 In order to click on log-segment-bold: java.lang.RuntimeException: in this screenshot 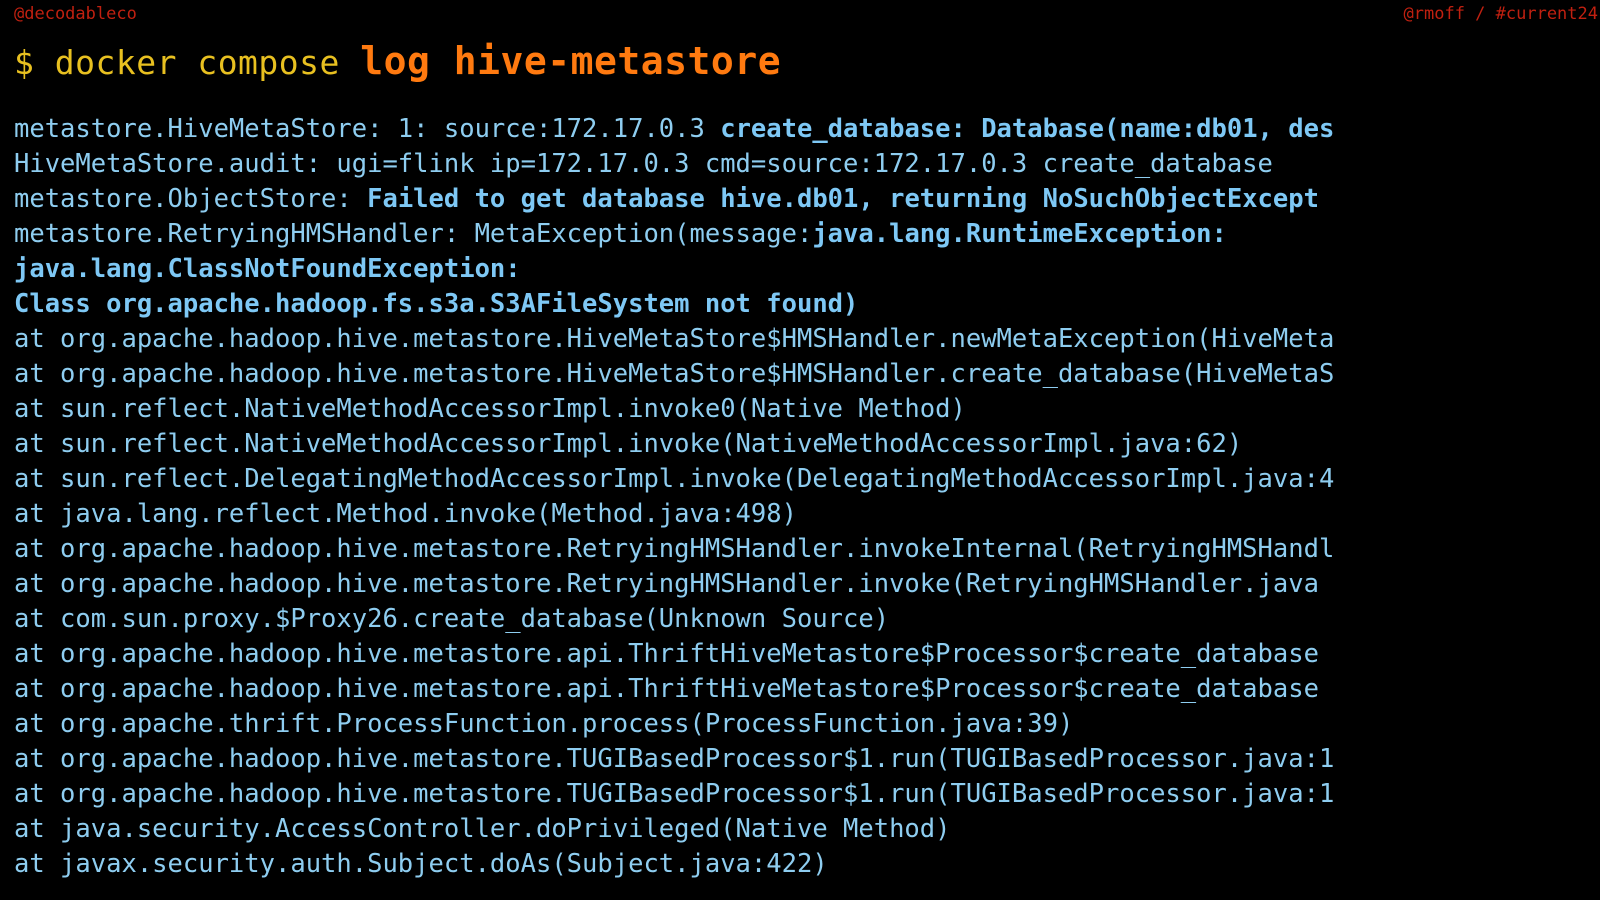, I will do `click(1019, 234)`.